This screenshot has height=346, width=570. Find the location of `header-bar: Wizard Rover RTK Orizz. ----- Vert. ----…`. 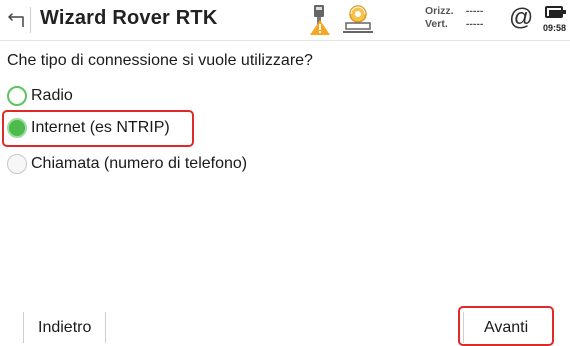

header-bar: Wizard Rover RTK Orizz. ----- Vert. ----… is located at coordinates (285, 20).